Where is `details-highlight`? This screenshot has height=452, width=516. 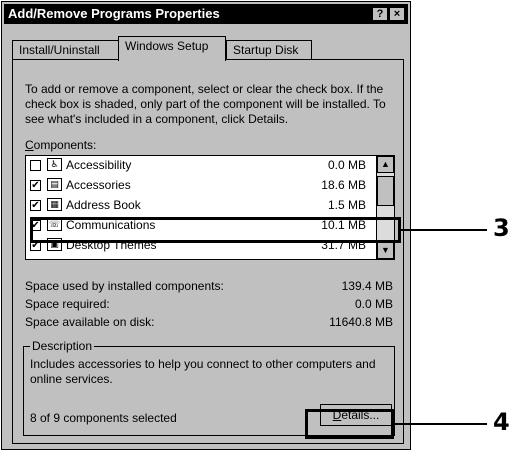
details-highlight is located at coordinates (349, 424).